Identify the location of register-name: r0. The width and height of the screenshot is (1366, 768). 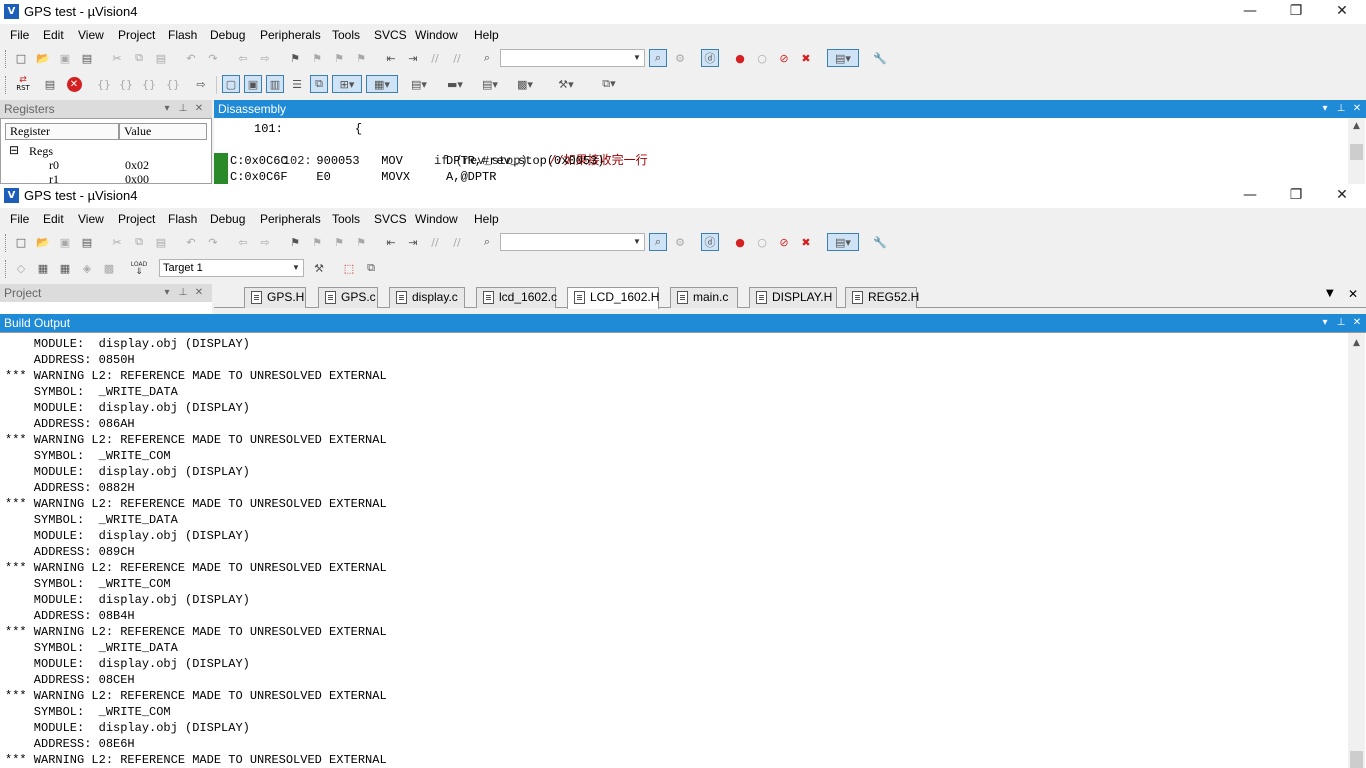
(54, 165).